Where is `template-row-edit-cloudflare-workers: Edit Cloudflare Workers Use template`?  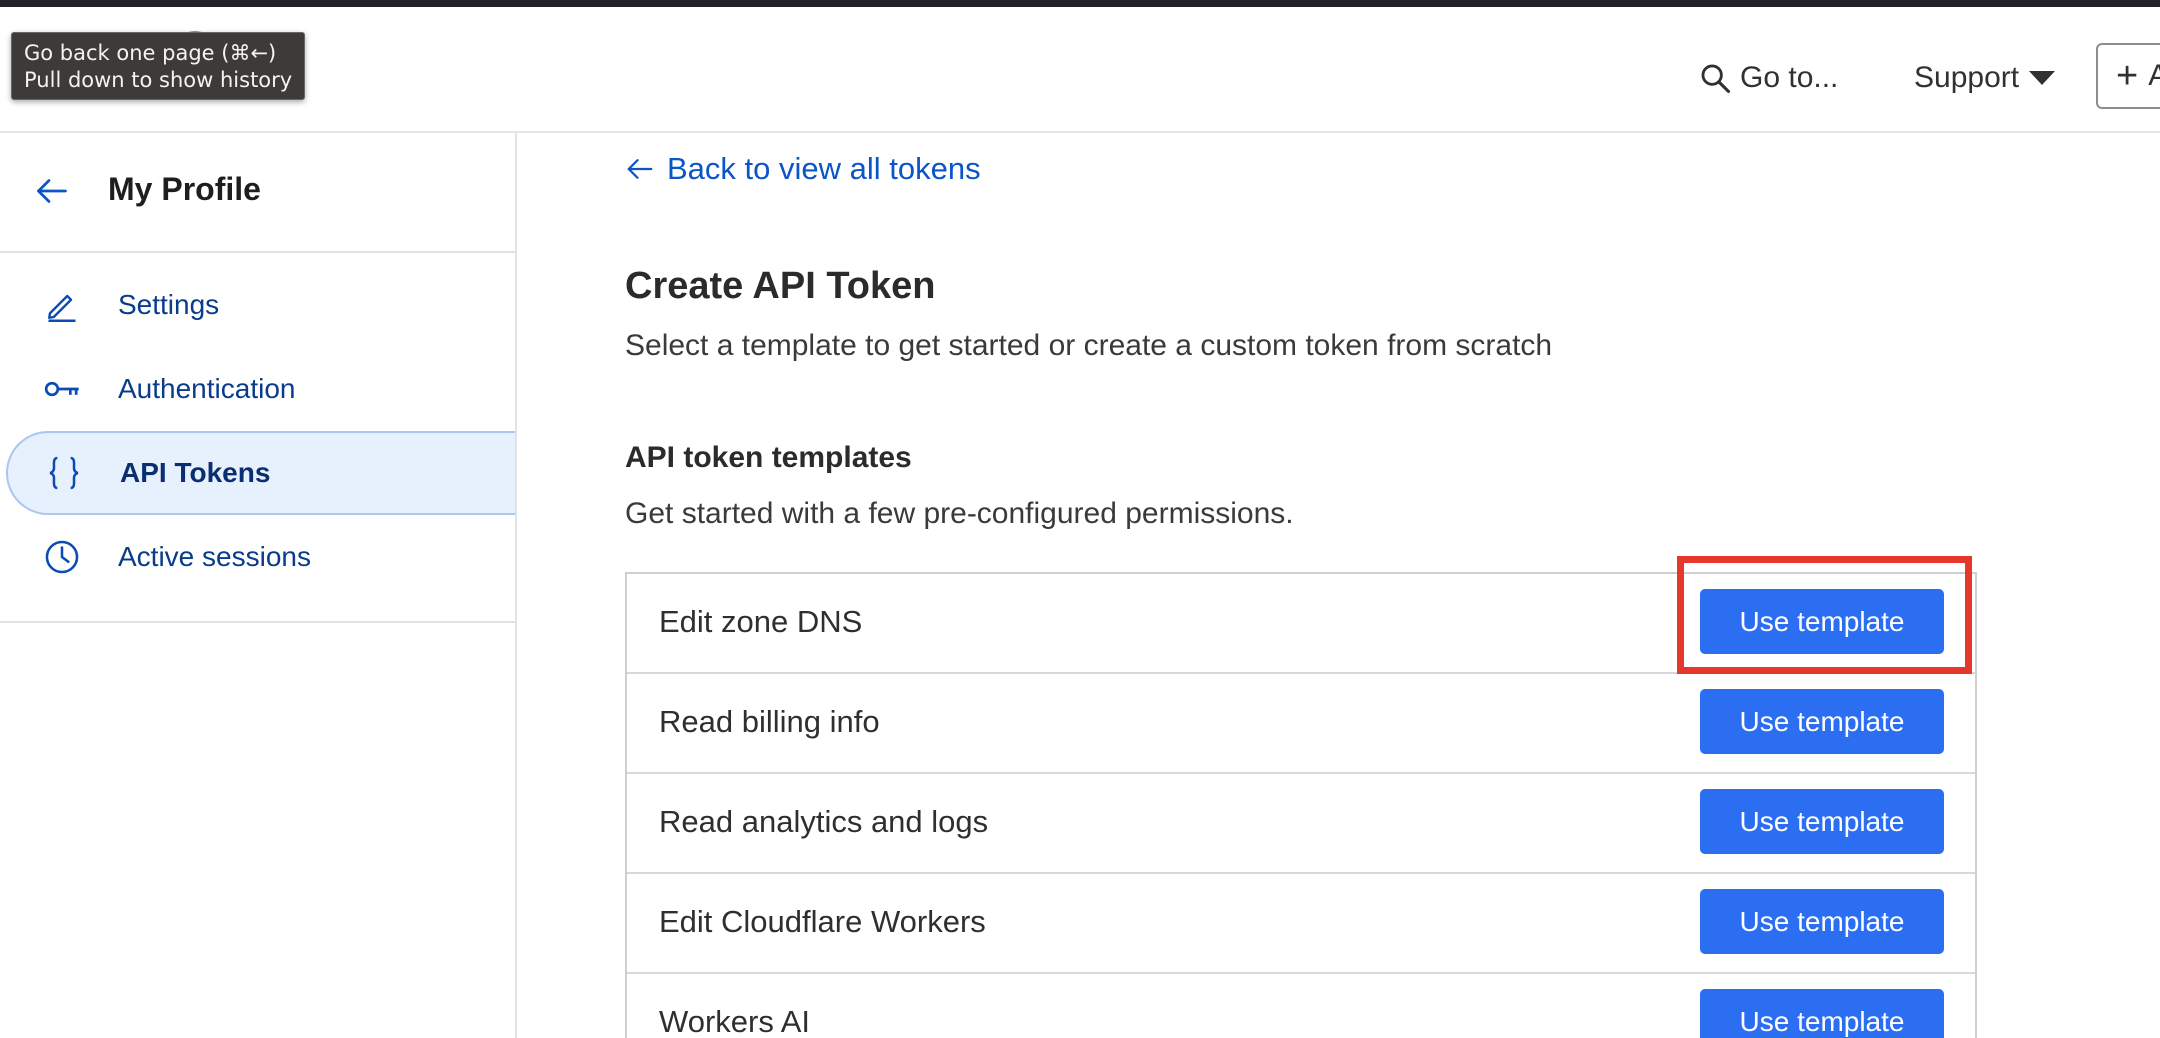
template-row-edit-cloudflare-workers: Edit Cloudflare Workers Use template is located at coordinates (1301, 924).